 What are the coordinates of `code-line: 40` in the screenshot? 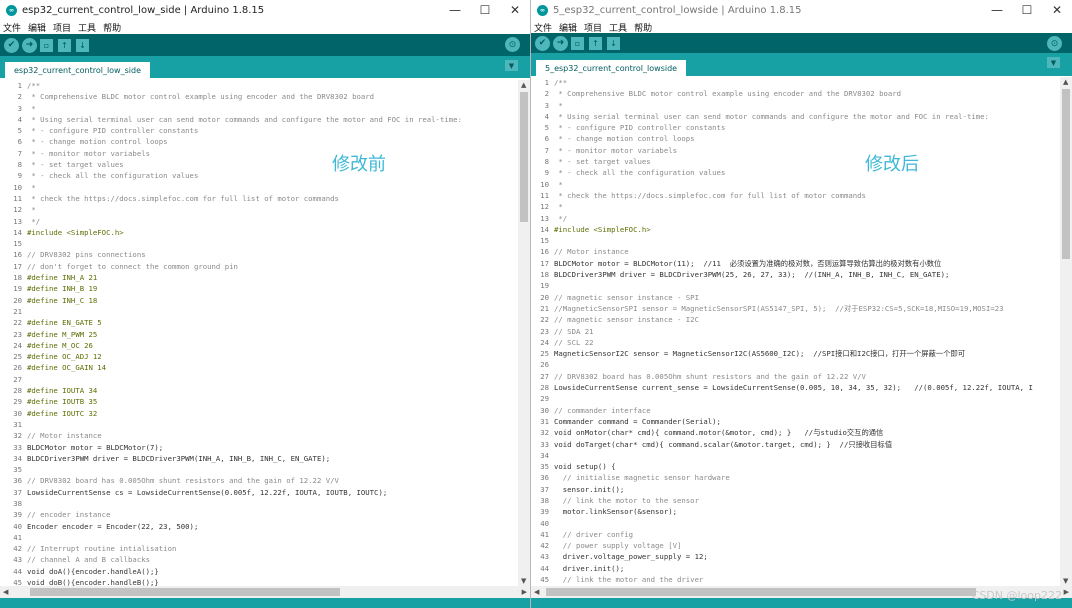 It's located at (795, 523).